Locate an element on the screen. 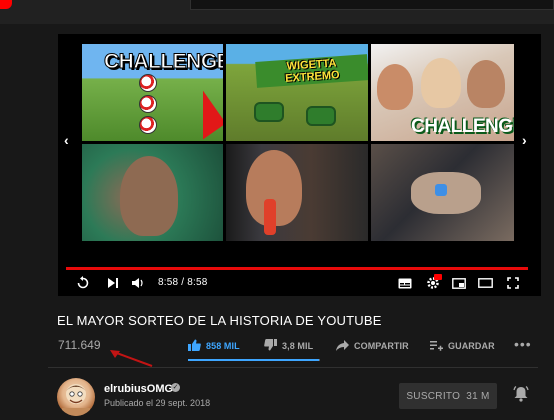 The height and width of the screenshot is (420, 554). player-controls: 8:58 / 8:58 is located at coordinates (297, 283).